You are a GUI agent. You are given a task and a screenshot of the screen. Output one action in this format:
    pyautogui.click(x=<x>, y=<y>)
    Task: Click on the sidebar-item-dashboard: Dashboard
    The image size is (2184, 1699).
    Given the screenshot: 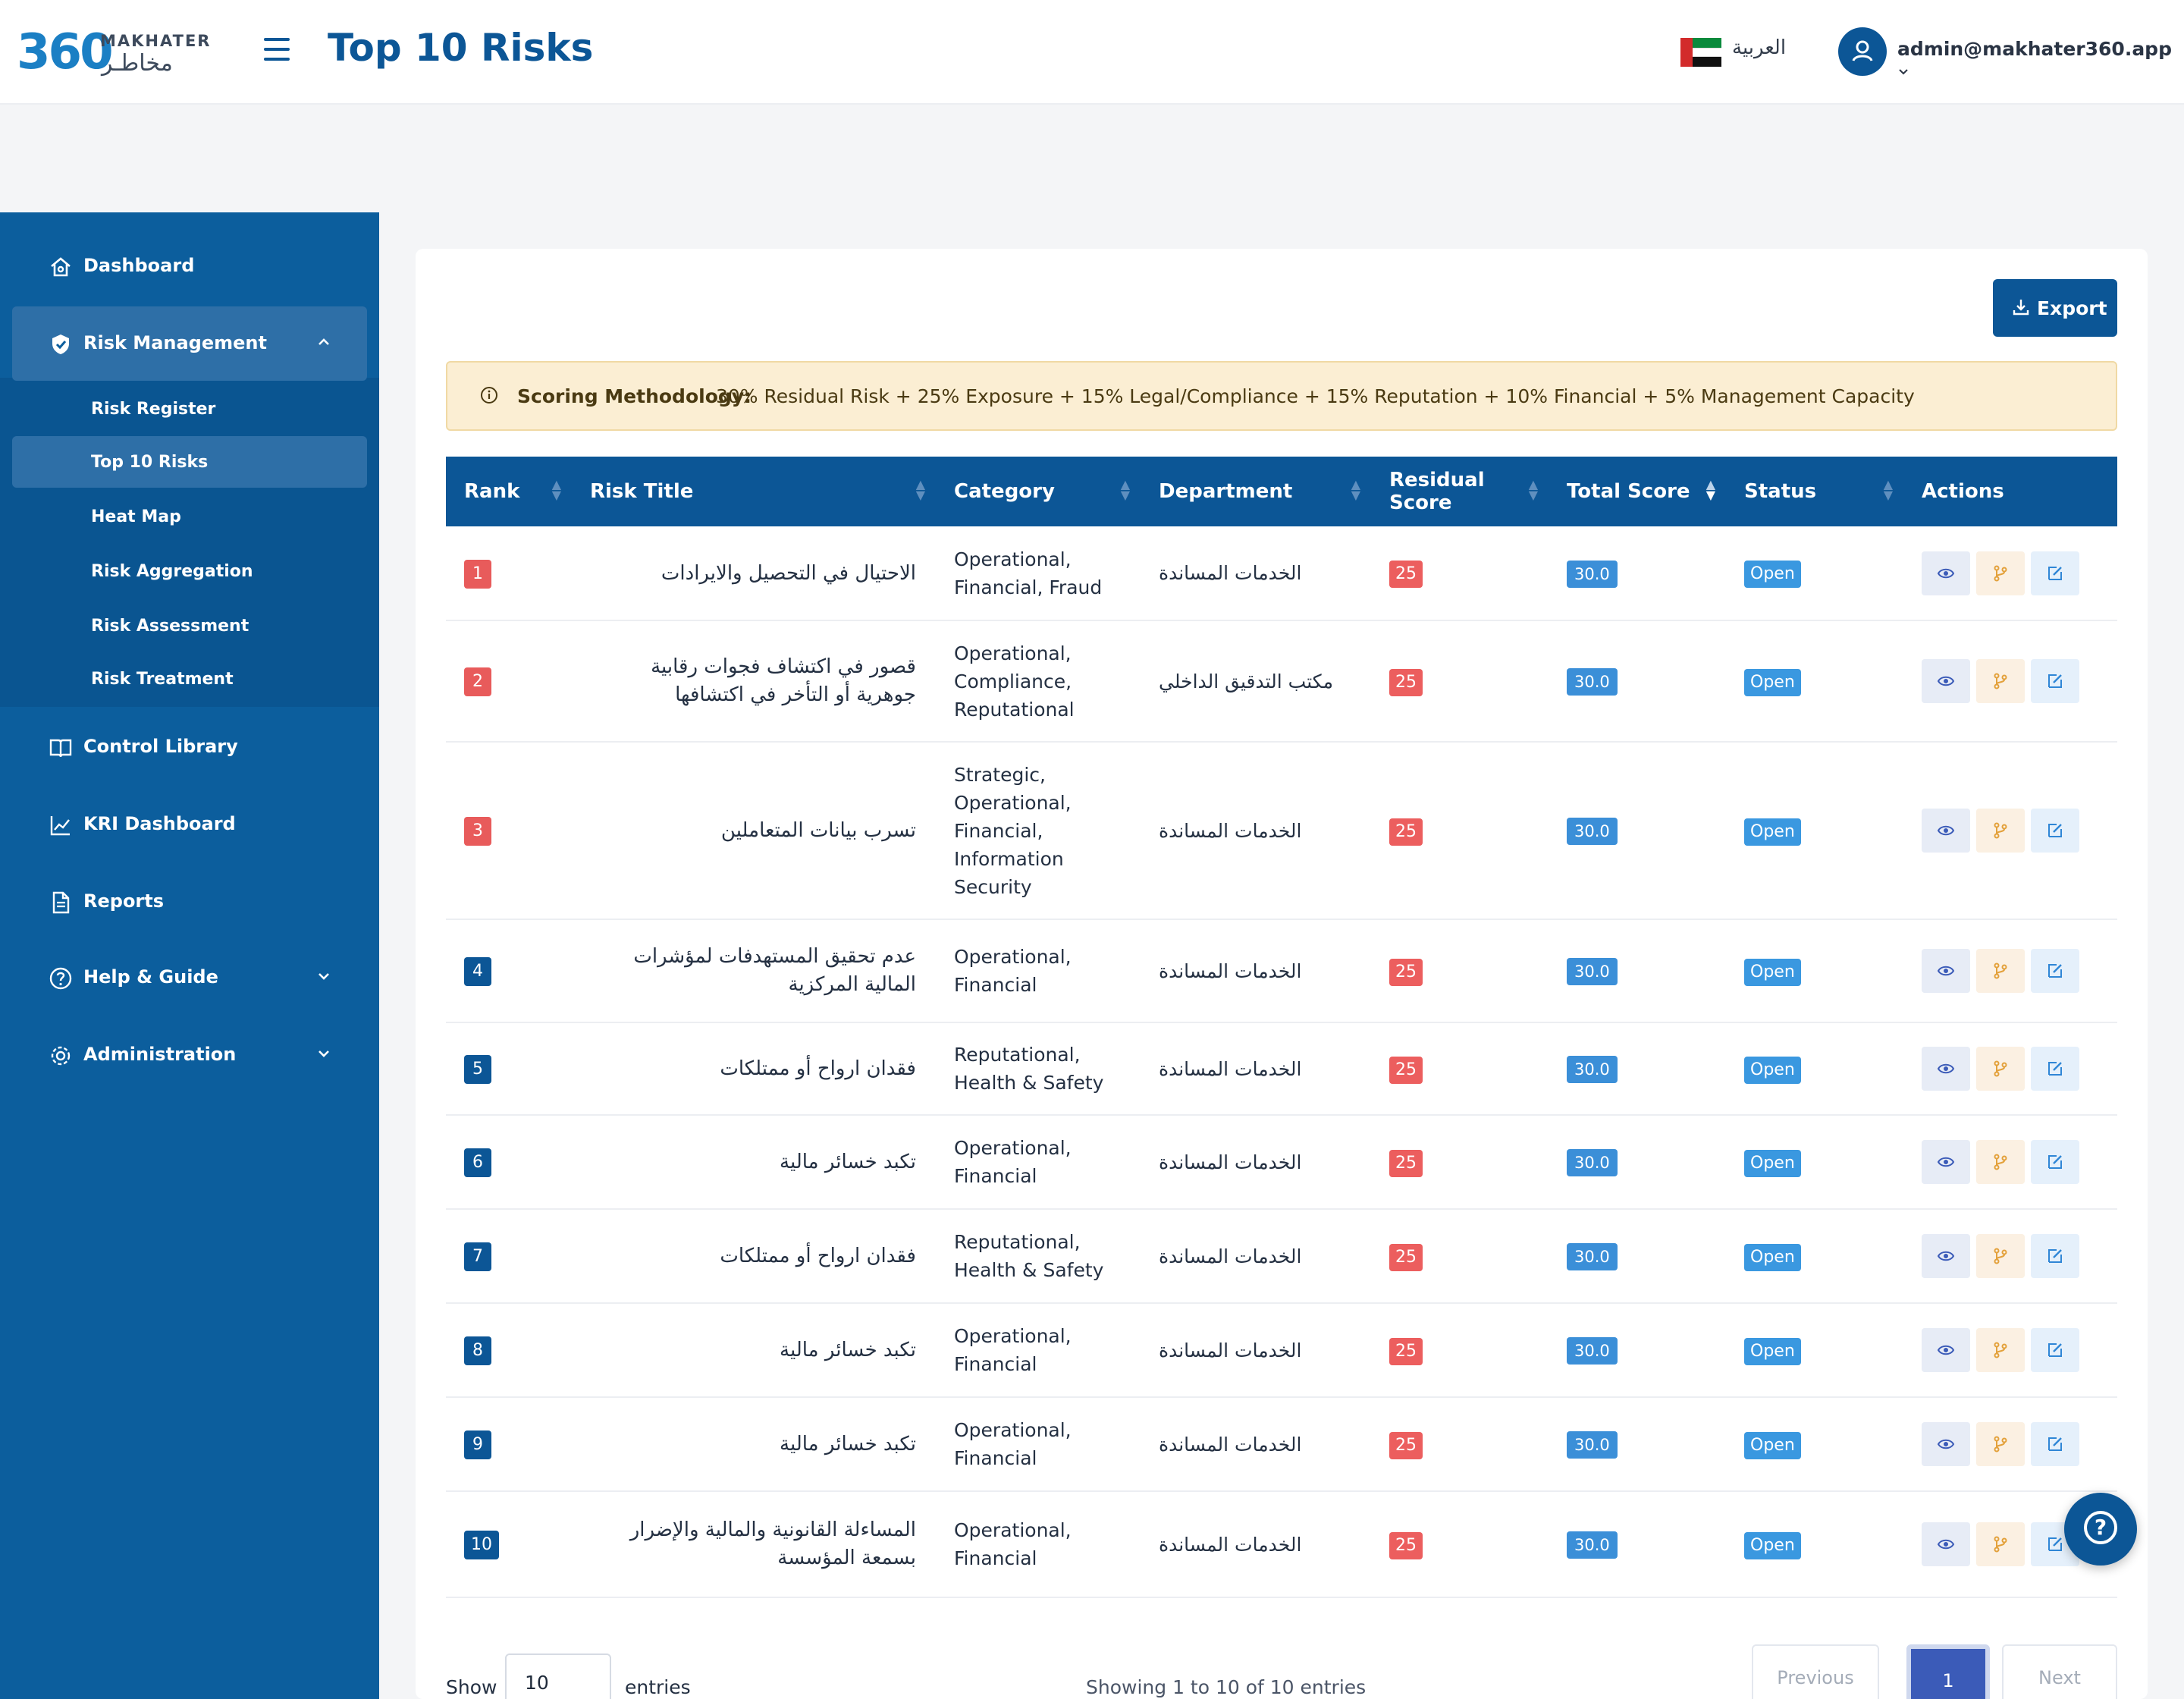 What is the action you would take?
    pyautogui.click(x=189, y=266)
    